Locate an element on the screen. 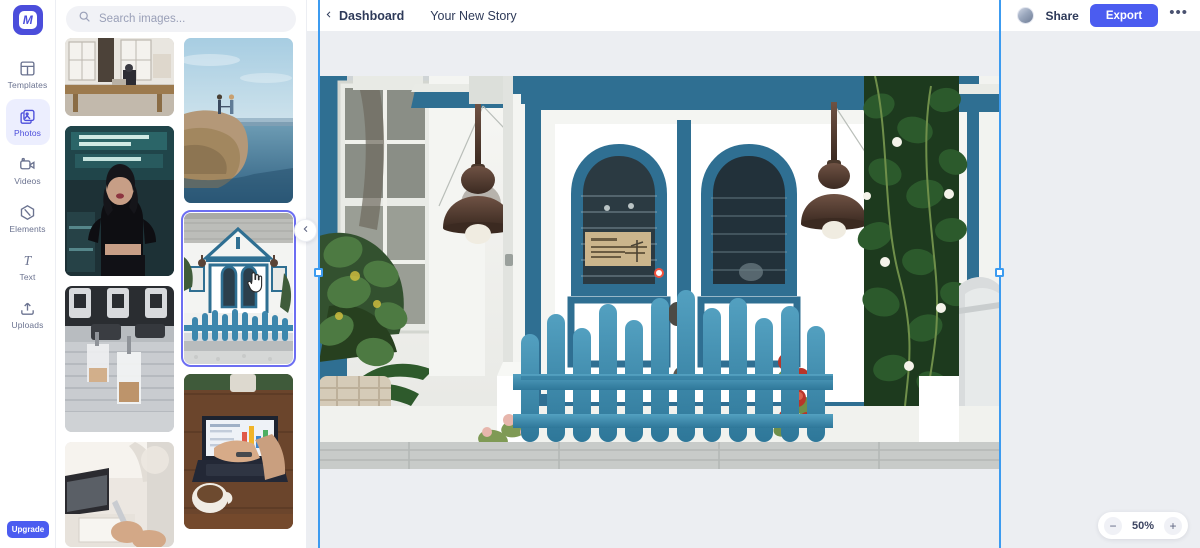 The width and height of the screenshot is (1200, 548). sidebar-item-photos: Photos is located at coordinates (27, 122).